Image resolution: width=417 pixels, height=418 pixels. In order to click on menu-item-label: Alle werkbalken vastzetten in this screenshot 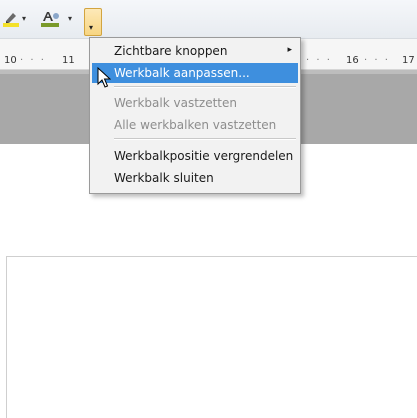, I will do `click(195, 125)`.